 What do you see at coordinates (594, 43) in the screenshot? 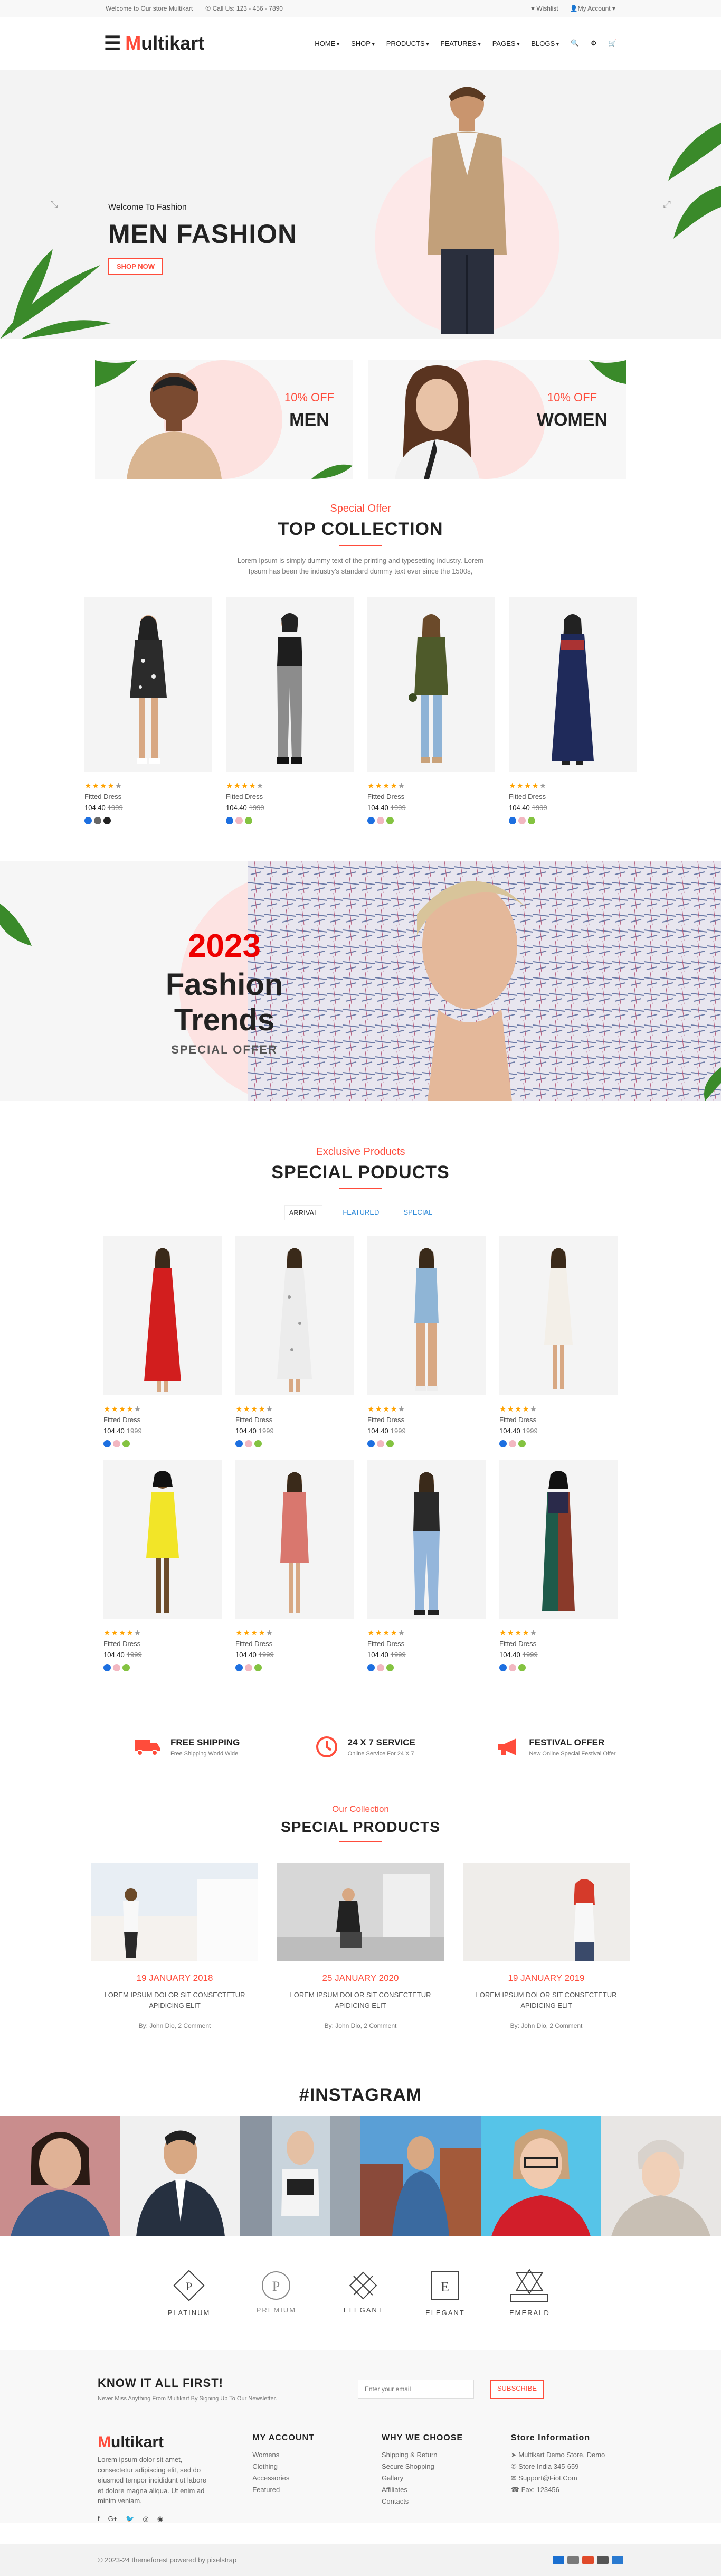
I see `gear-icon: ⚙` at bounding box center [594, 43].